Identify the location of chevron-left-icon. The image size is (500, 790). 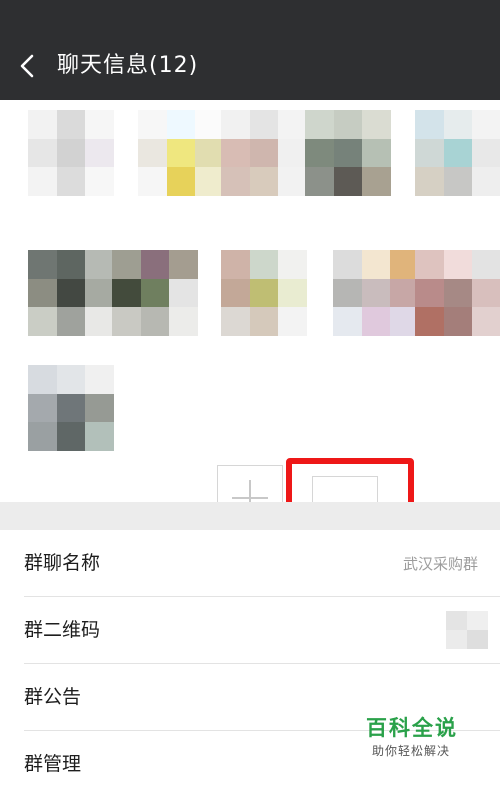
(28, 66).